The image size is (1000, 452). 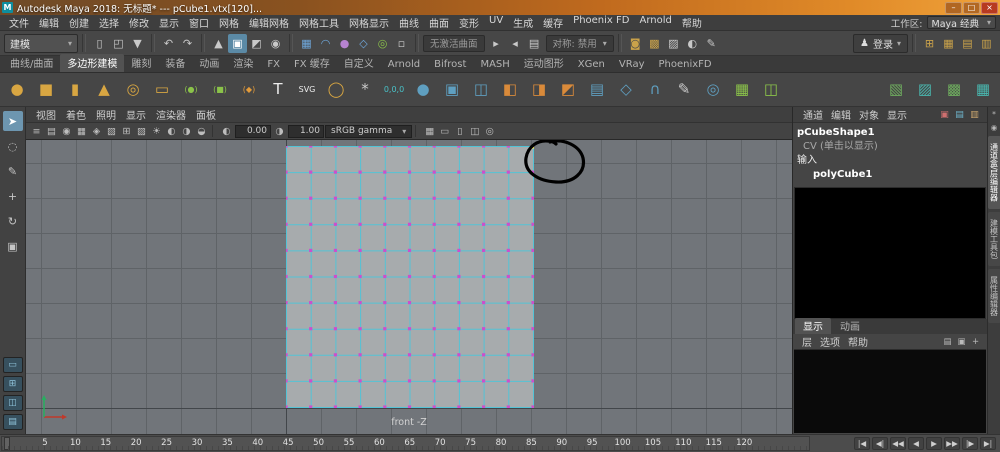 I want to click on close-button: ×, so click(x=989, y=7).